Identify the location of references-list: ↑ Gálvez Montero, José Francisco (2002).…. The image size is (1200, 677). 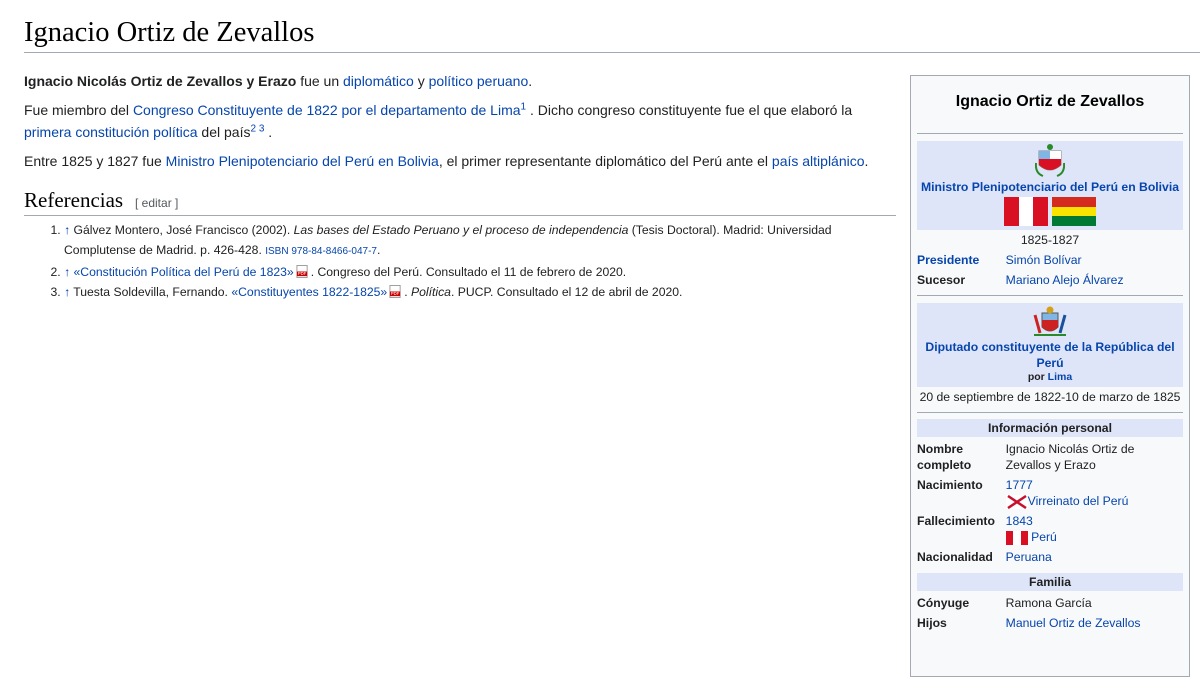
(462, 261).